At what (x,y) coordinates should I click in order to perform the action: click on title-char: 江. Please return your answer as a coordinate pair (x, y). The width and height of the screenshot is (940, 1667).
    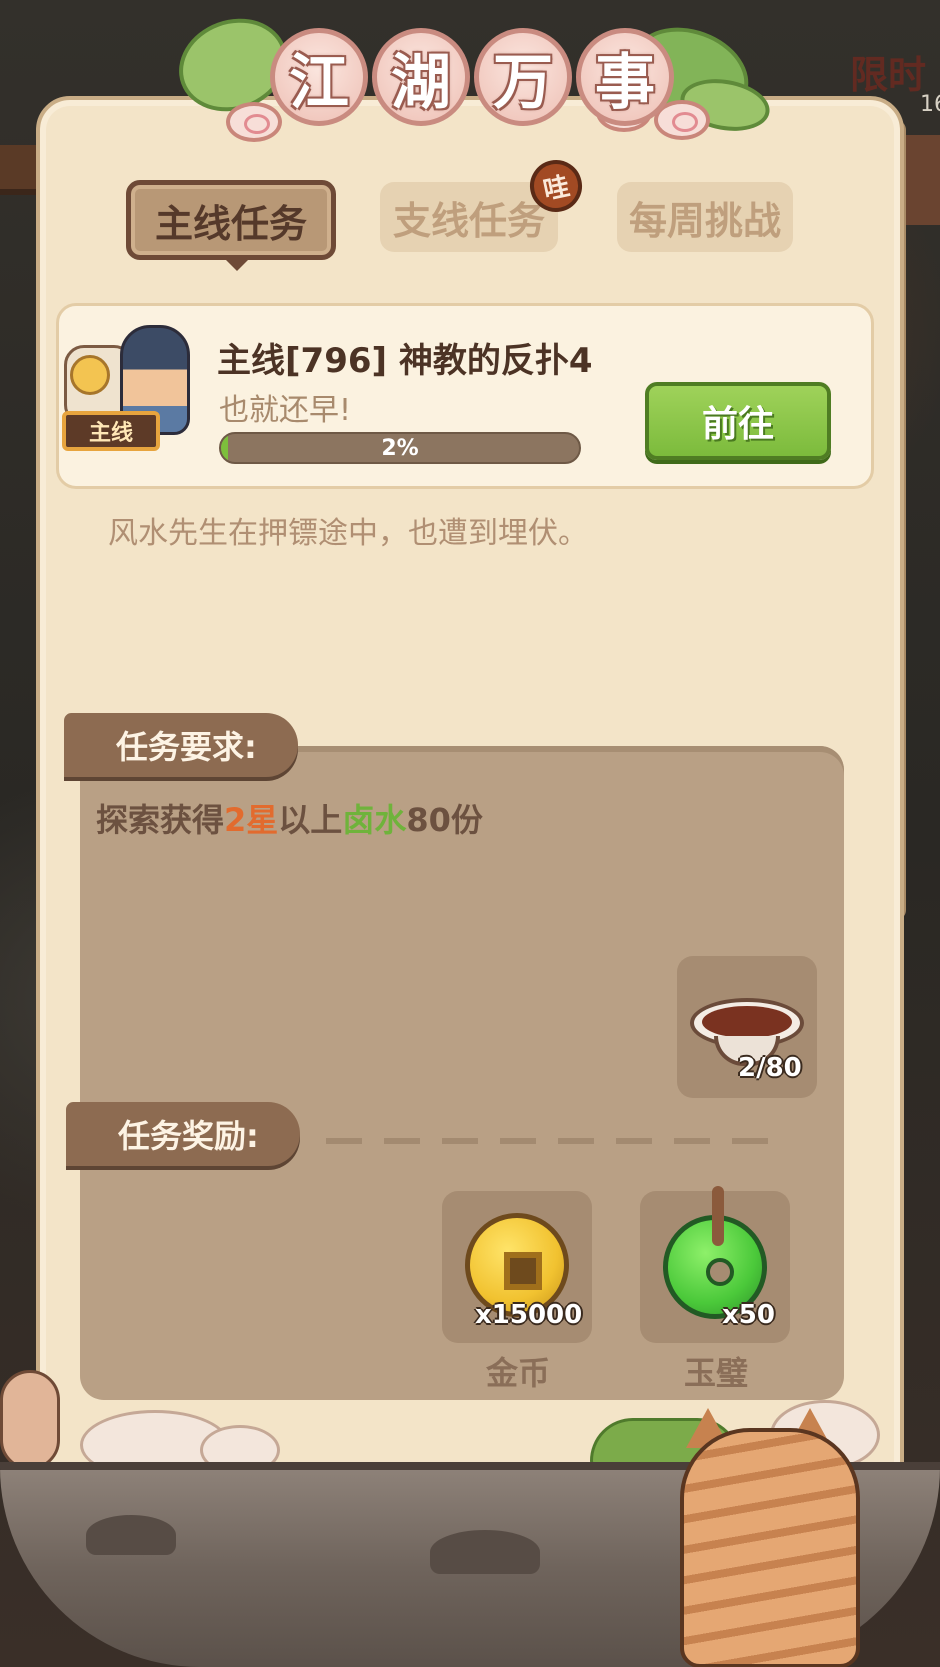
    Looking at the image, I should click on (319, 77).